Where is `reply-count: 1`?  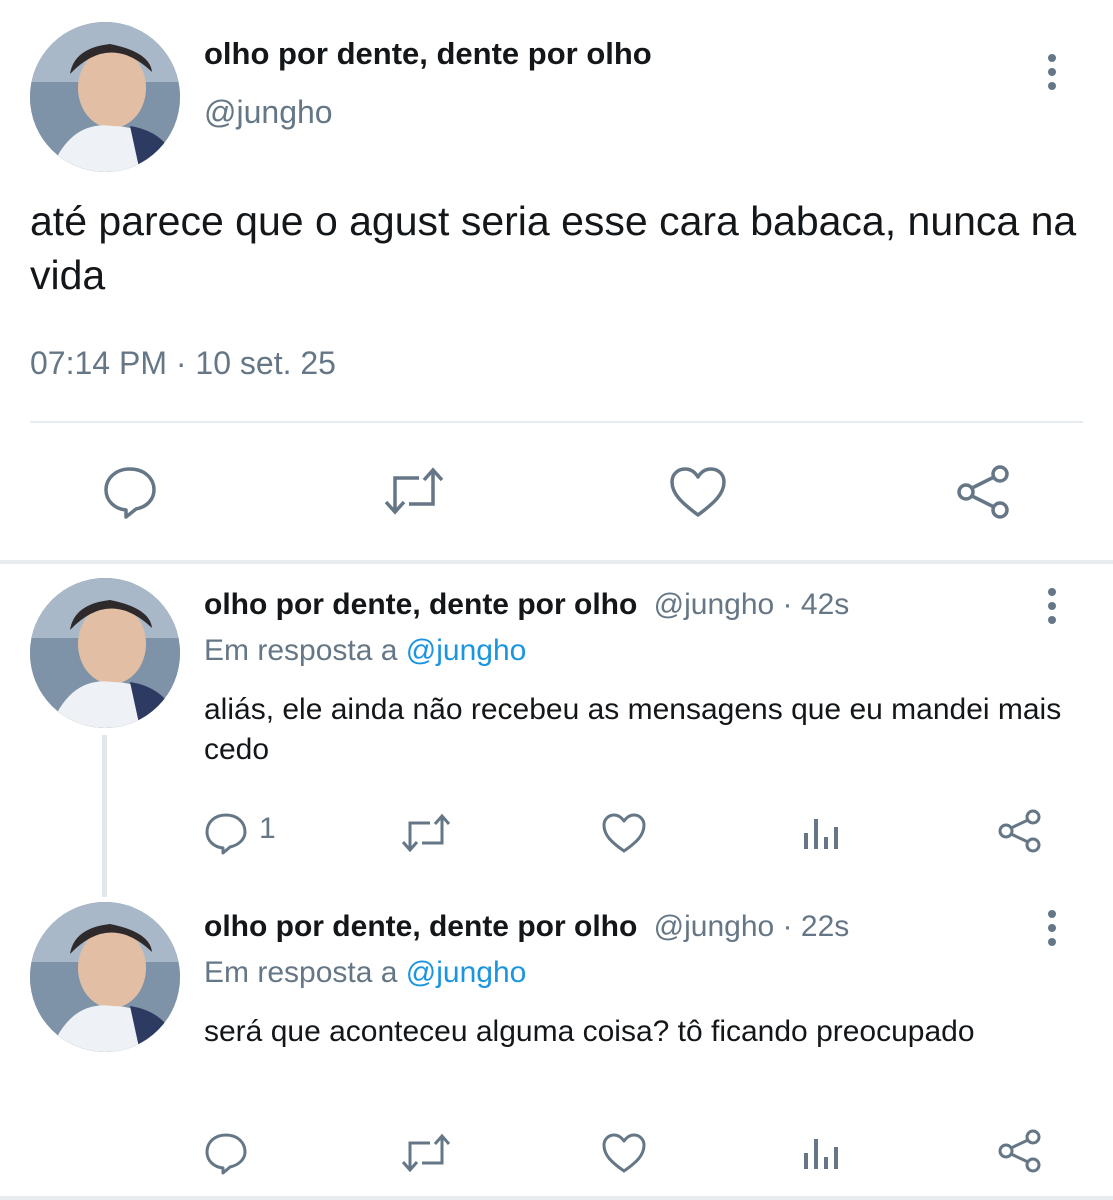 reply-count: 1 is located at coordinates (267, 828).